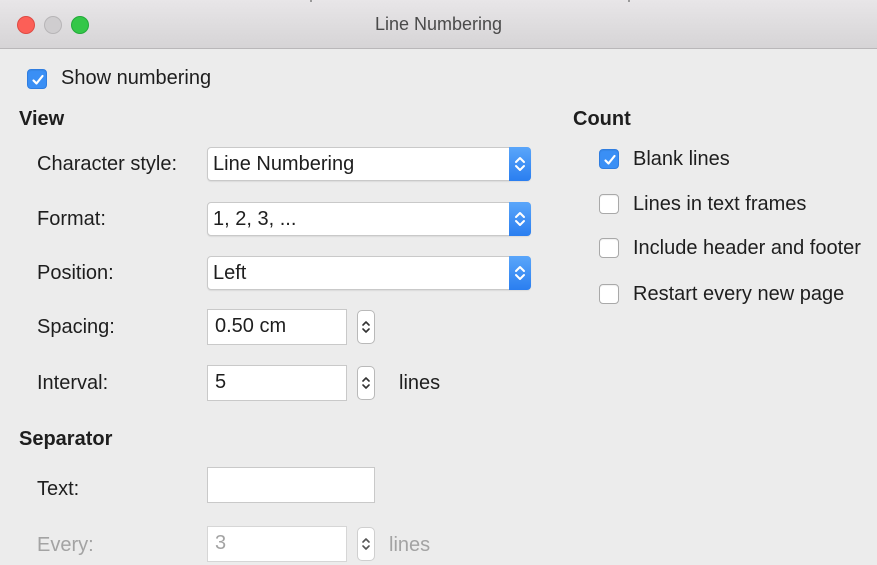  I want to click on interval-label: Interval:, so click(73, 383).